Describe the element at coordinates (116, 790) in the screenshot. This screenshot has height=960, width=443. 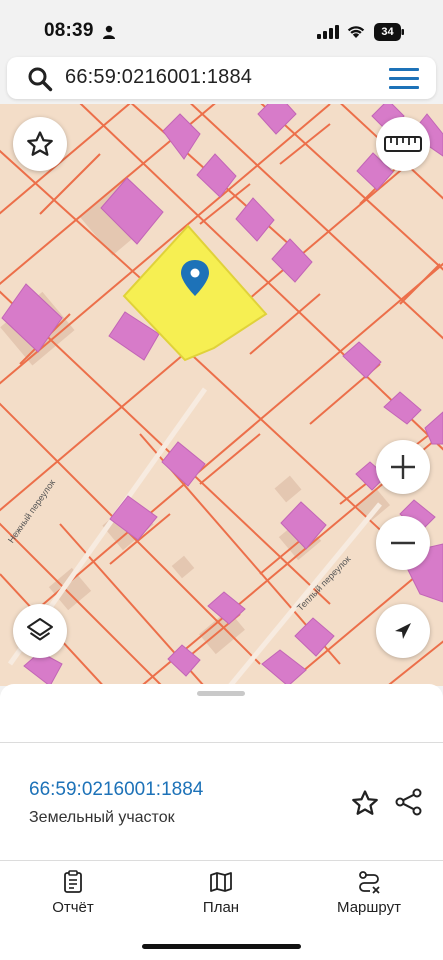
I see `parcel-number-link: 66:59:0216001:1884` at that location.